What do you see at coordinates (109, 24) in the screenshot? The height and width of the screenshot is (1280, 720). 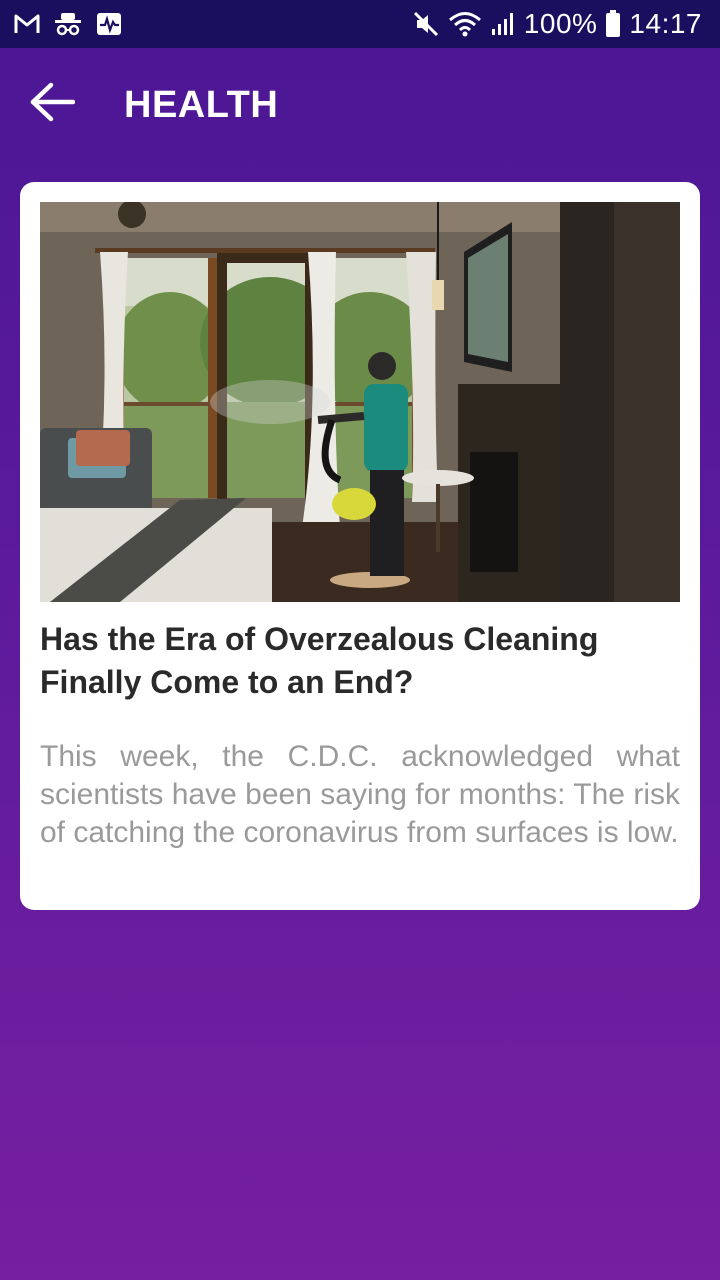 I see `activity-icon` at bounding box center [109, 24].